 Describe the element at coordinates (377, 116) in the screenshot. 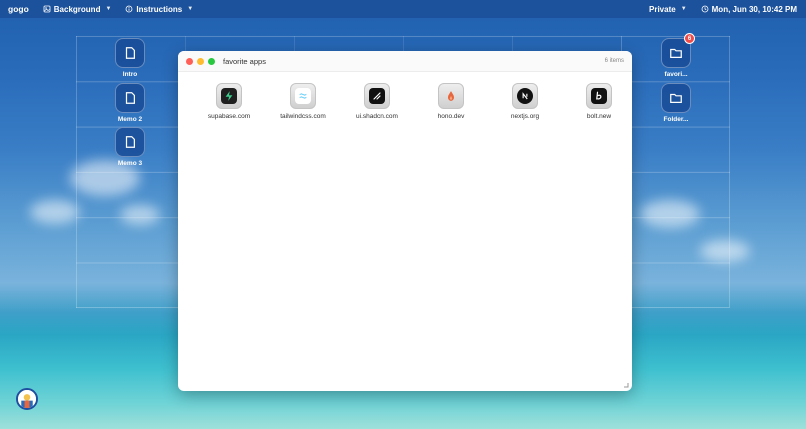

I see `app-label: ui.shadcn.com` at that location.